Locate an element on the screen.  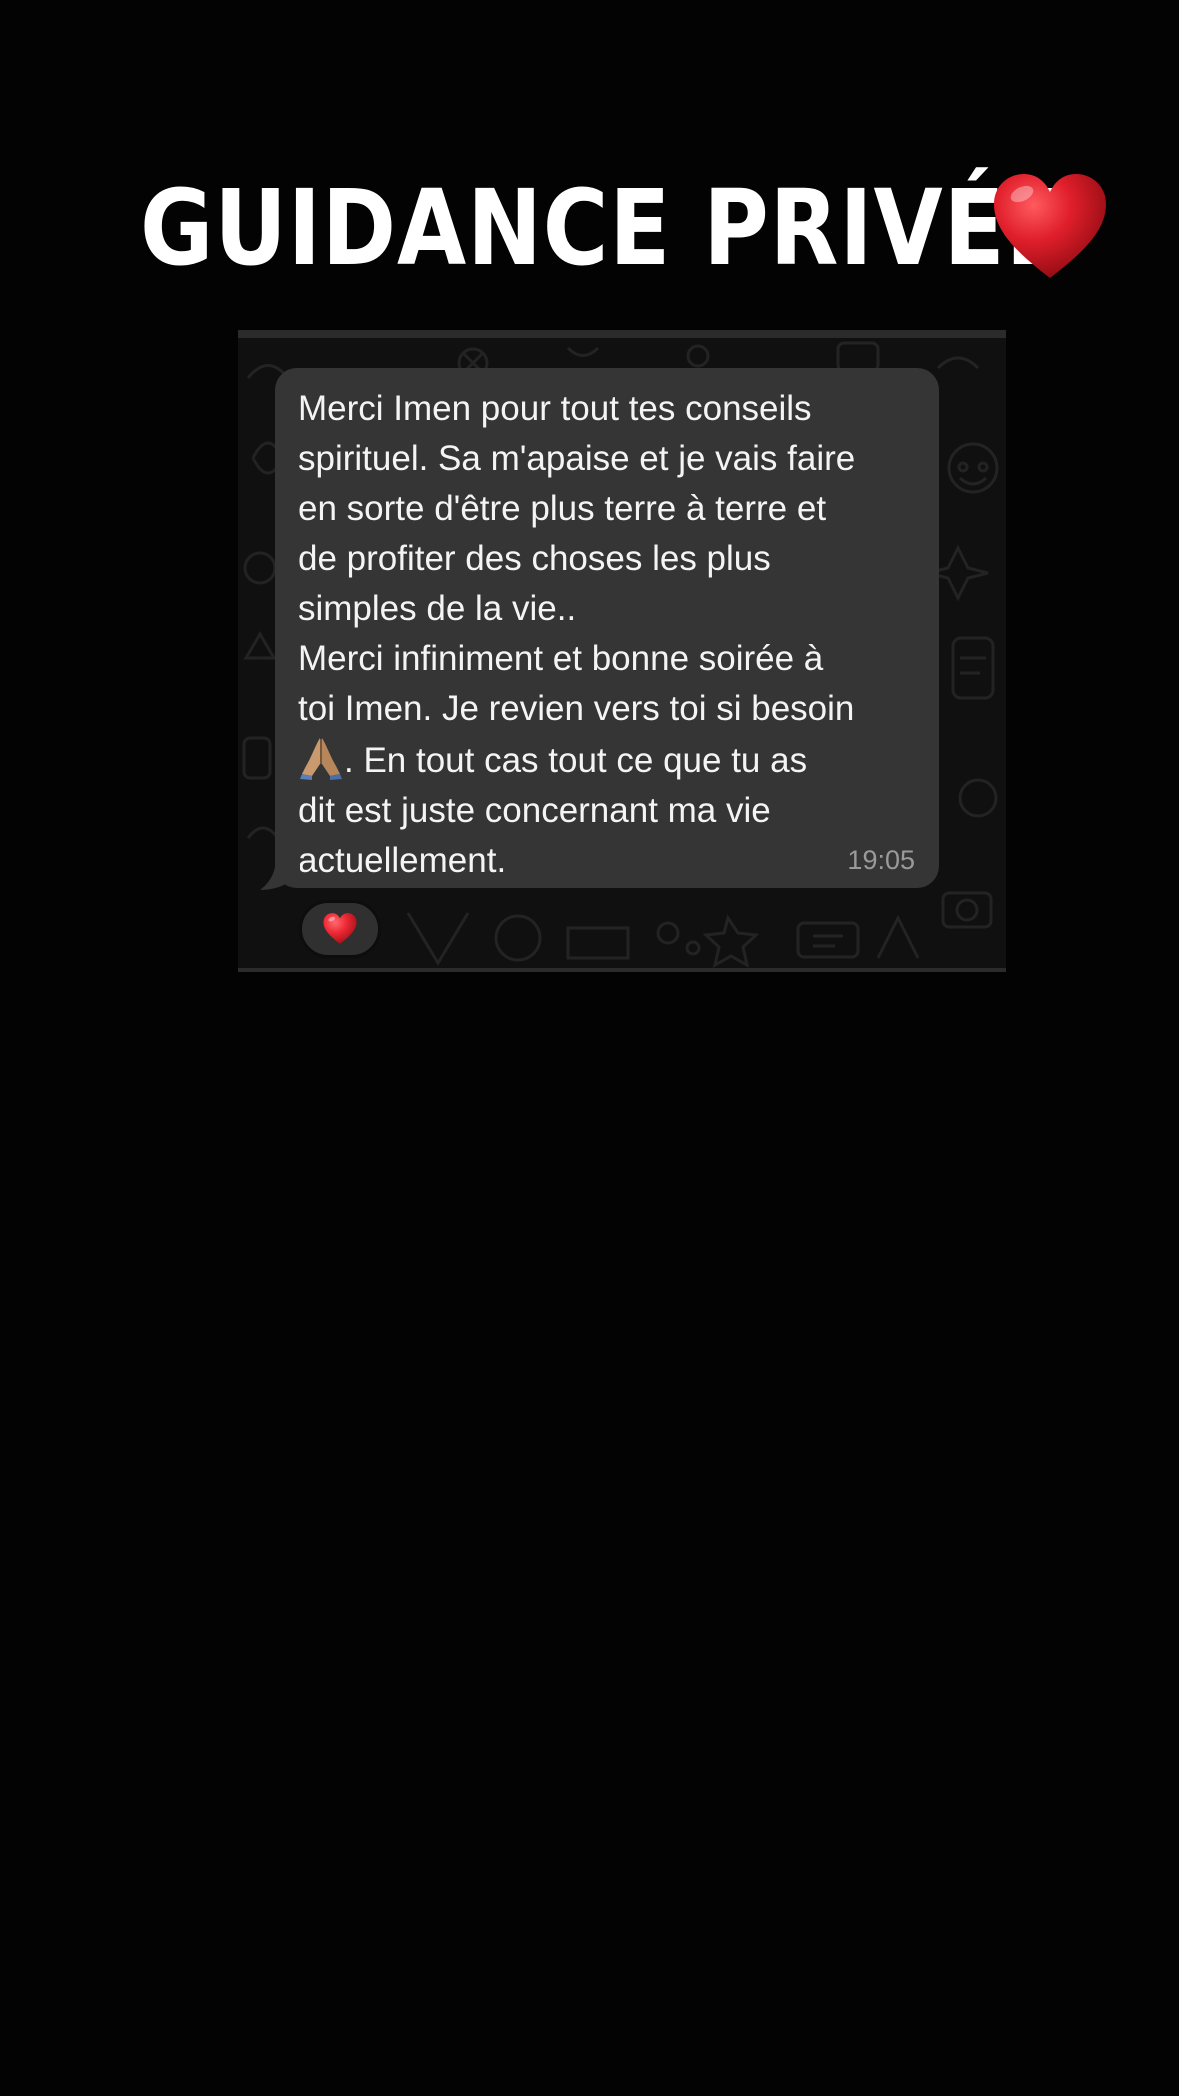
reaction-badge is located at coordinates (340, 929).